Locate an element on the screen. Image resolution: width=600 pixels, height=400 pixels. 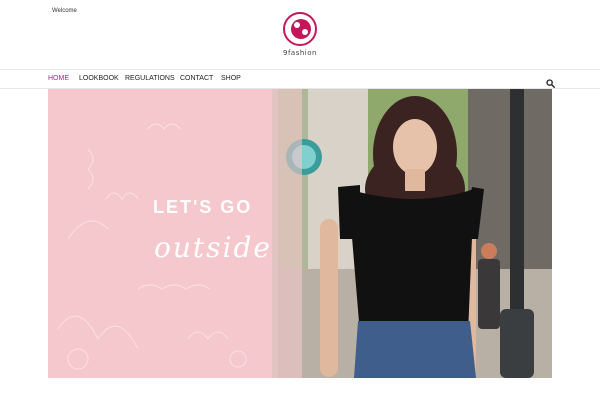
nav-item-home: HOME is located at coordinates (58, 78).